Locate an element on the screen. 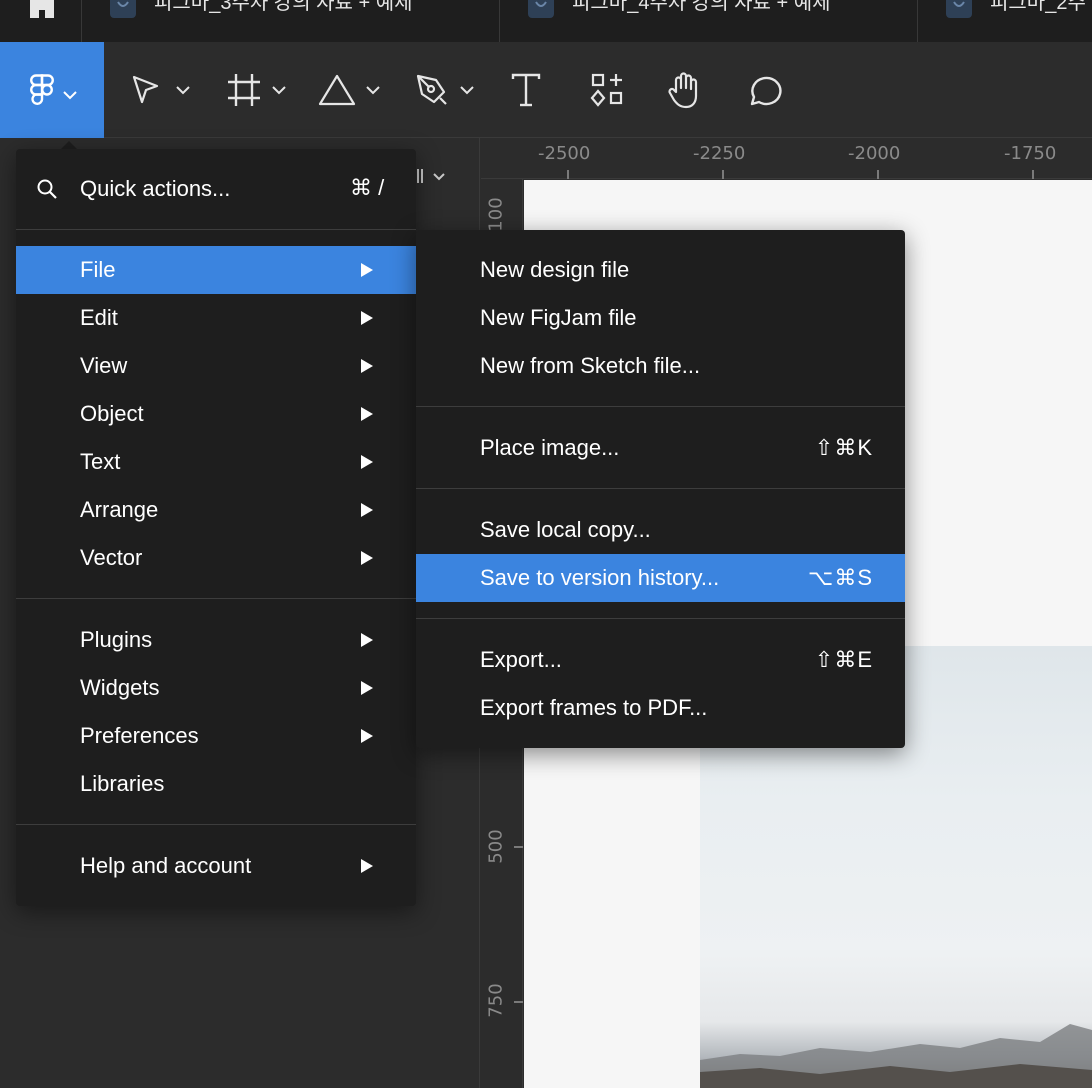  cursor-icon is located at coordinates (145, 89).